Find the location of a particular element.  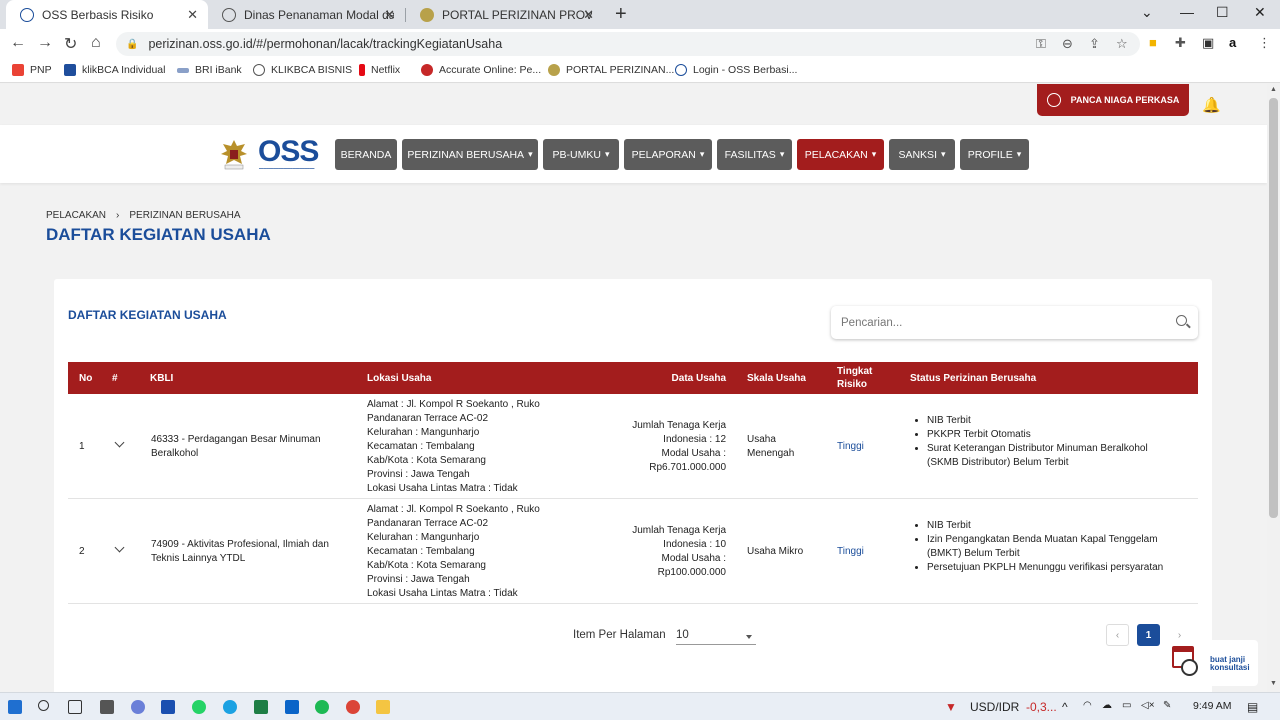

scroll-up-icon: ▲ is located at coordinates (1273, 89).